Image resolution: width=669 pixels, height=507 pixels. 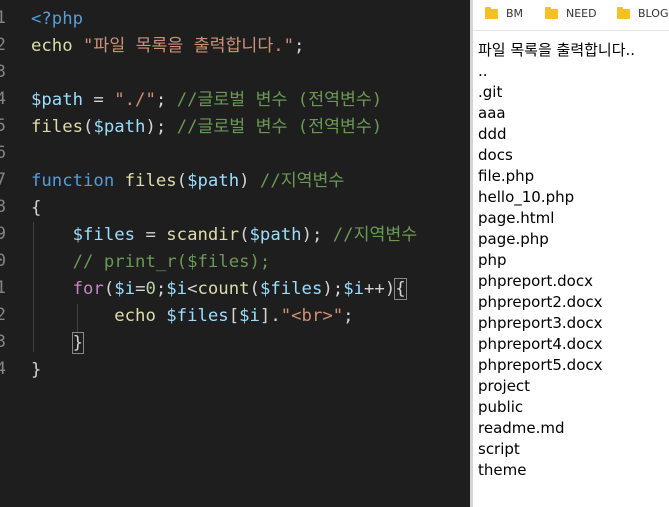 I want to click on file-entry: phpreport3.docx, so click(x=540, y=323).